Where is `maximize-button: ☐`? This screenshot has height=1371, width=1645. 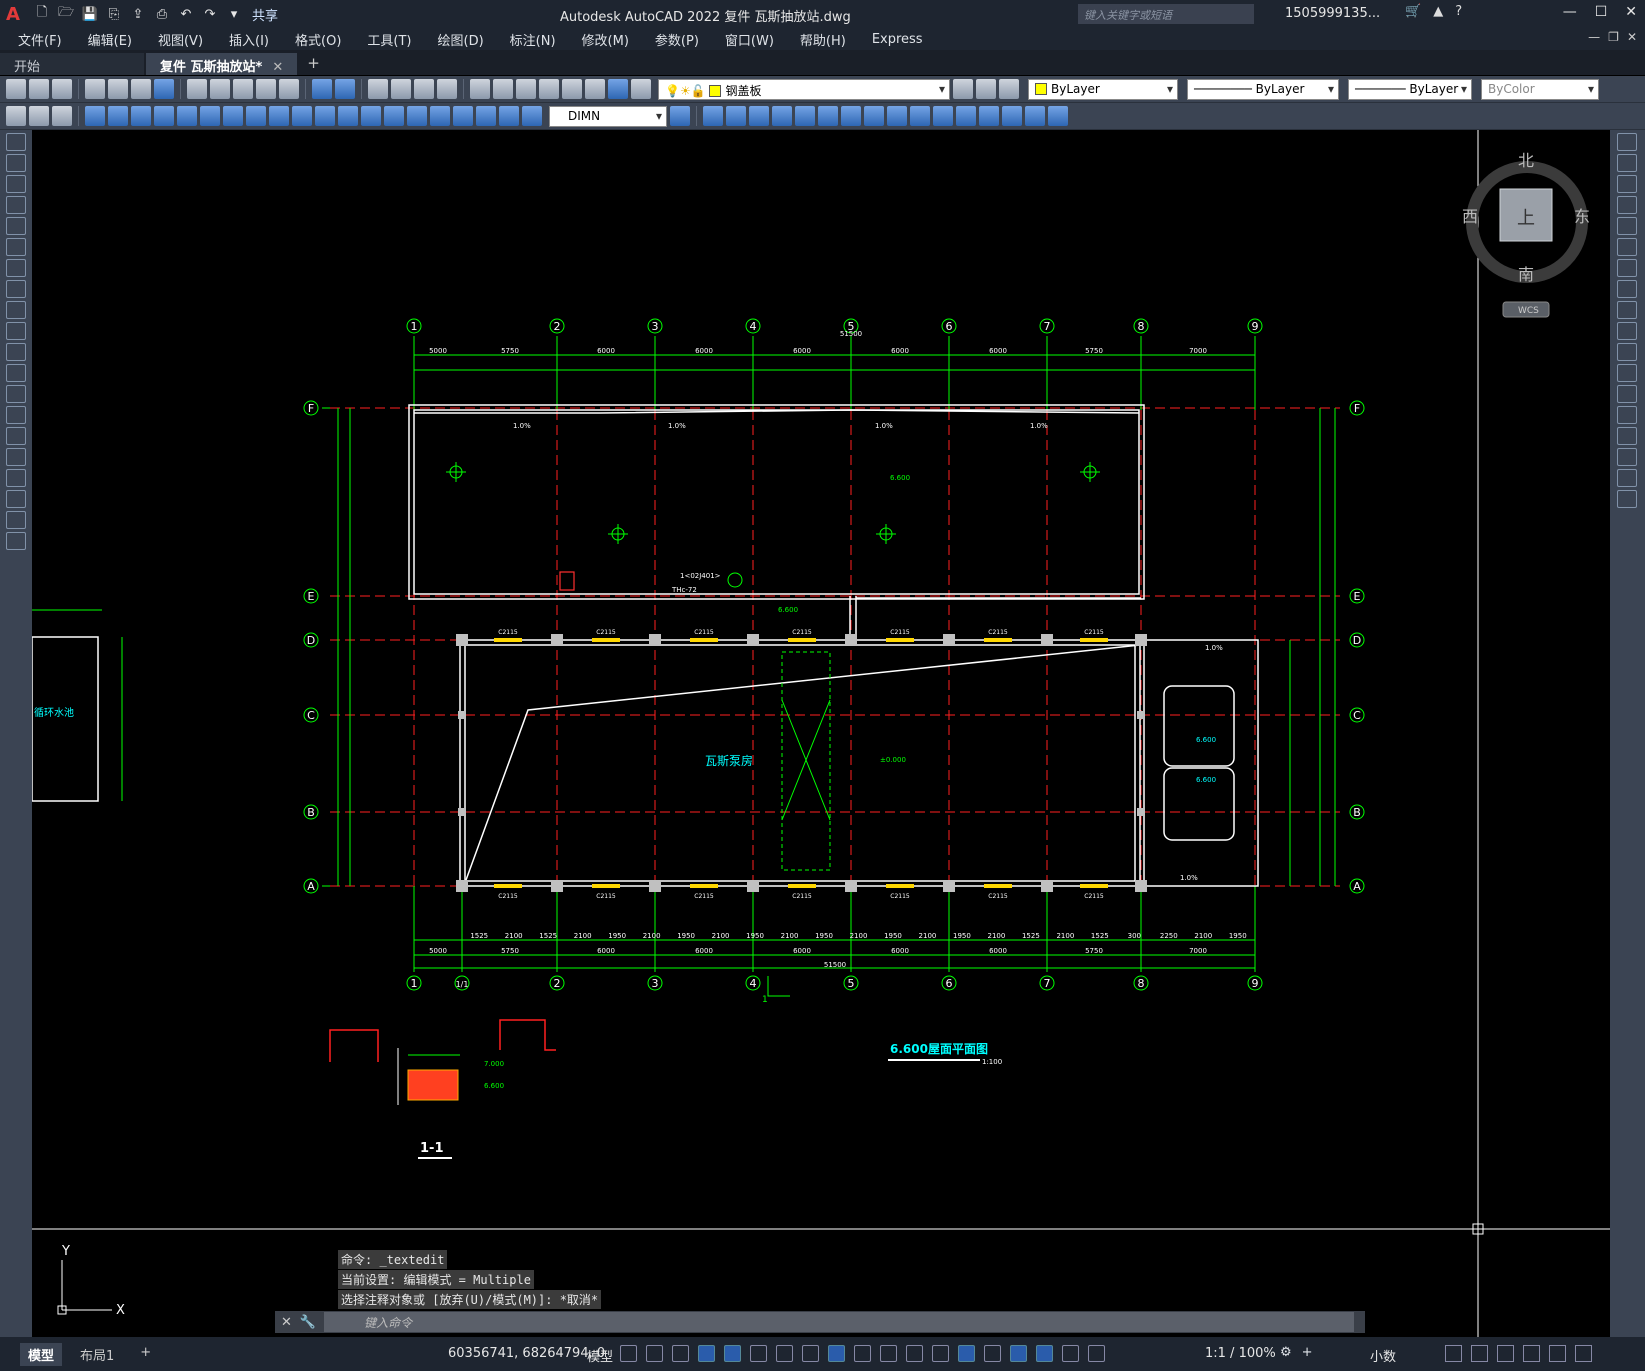
maximize-button: ☐ is located at coordinates (1601, 12).